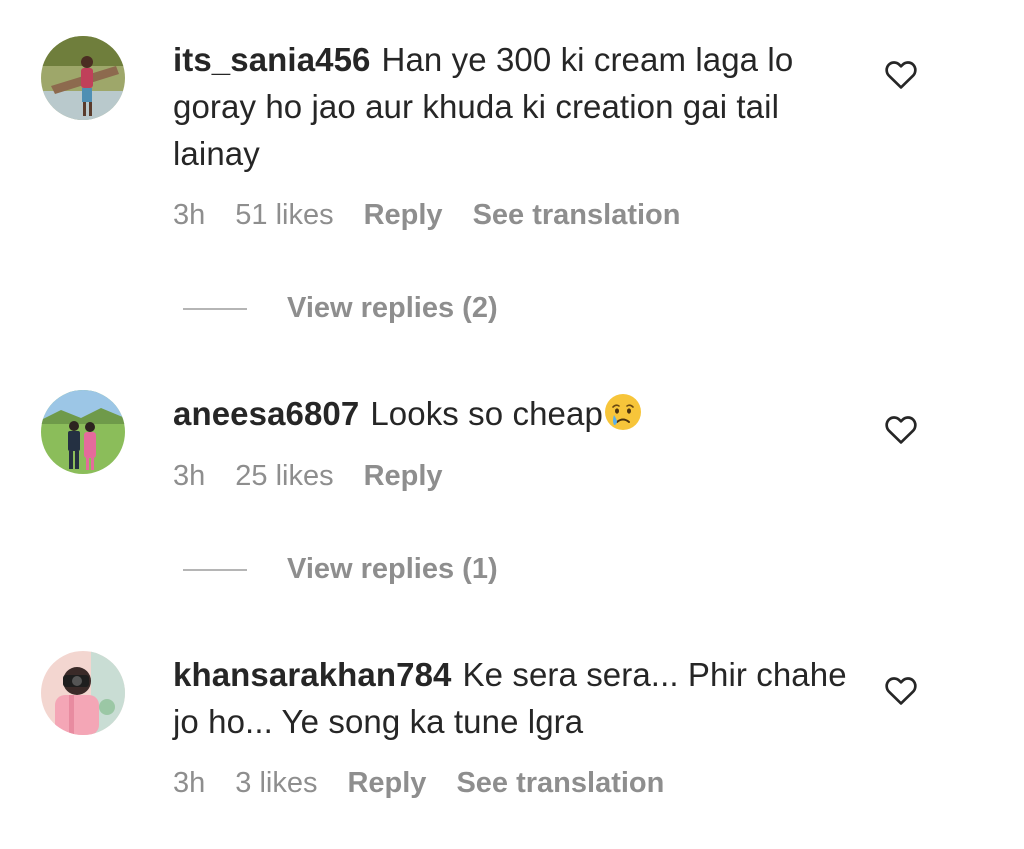 Image resolution: width=1024 pixels, height=849 pixels. What do you see at coordinates (433, 783) in the screenshot?
I see `comment-meta: 3h 3 likes Reply See translation` at bounding box center [433, 783].